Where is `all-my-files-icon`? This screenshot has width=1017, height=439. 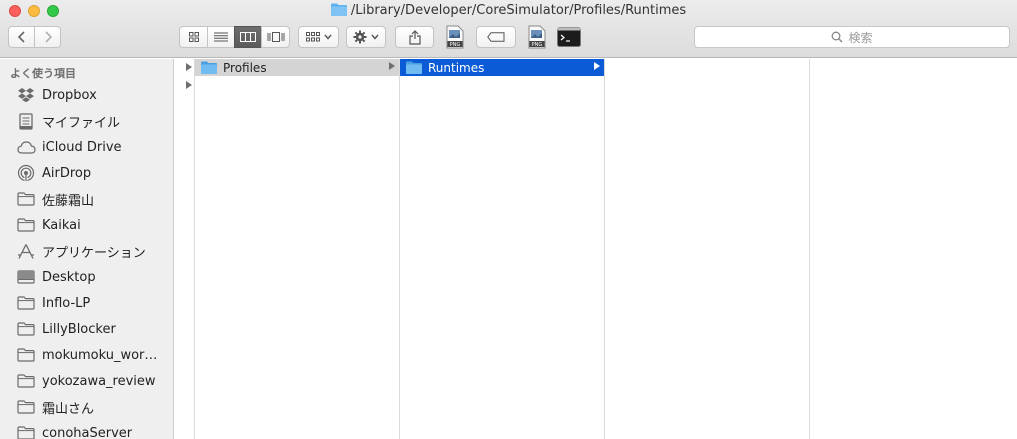
all-my-files-icon is located at coordinates (26, 121).